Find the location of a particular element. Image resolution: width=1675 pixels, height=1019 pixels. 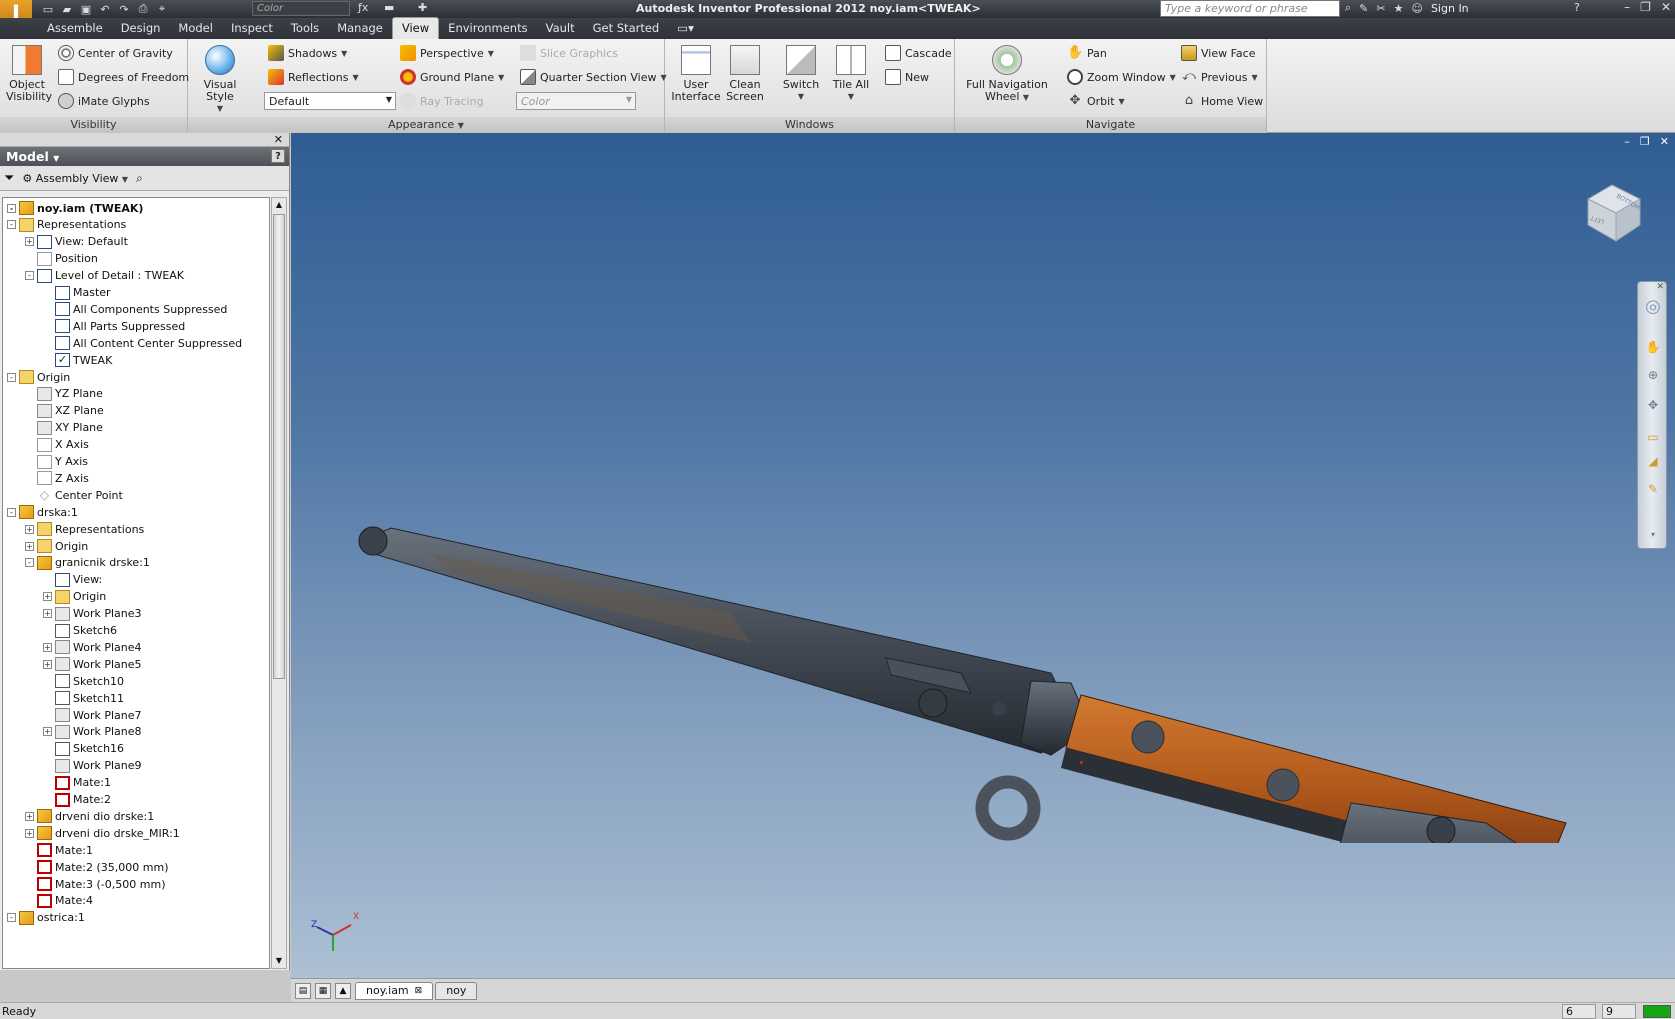

print-icon: ⎙ is located at coordinates (143, 9).